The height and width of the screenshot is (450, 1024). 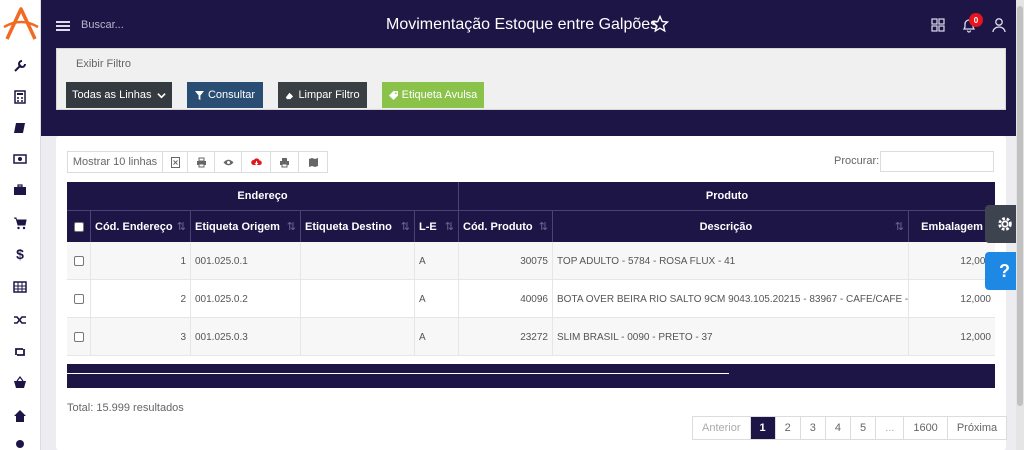 What do you see at coordinates (20, 190) in the screenshot?
I see `briefcase-icon` at bounding box center [20, 190].